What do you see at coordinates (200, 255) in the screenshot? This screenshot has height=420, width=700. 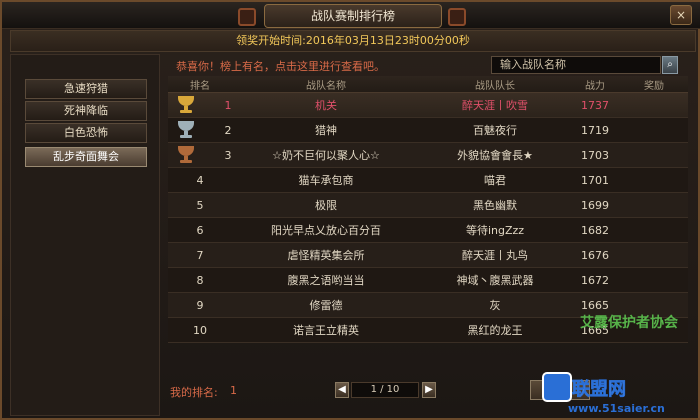 I see `rank-cell: 7` at bounding box center [200, 255].